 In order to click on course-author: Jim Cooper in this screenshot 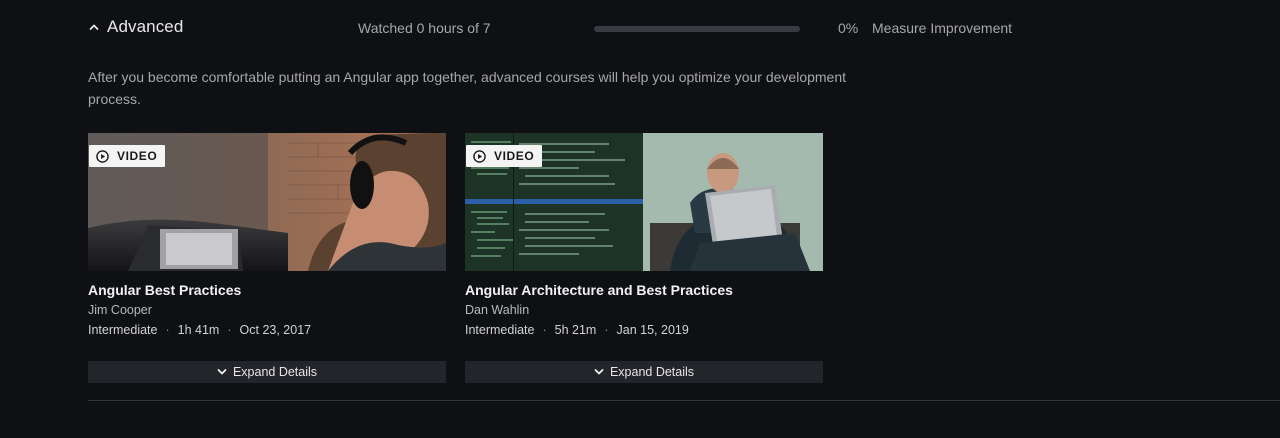, I will do `click(120, 310)`.